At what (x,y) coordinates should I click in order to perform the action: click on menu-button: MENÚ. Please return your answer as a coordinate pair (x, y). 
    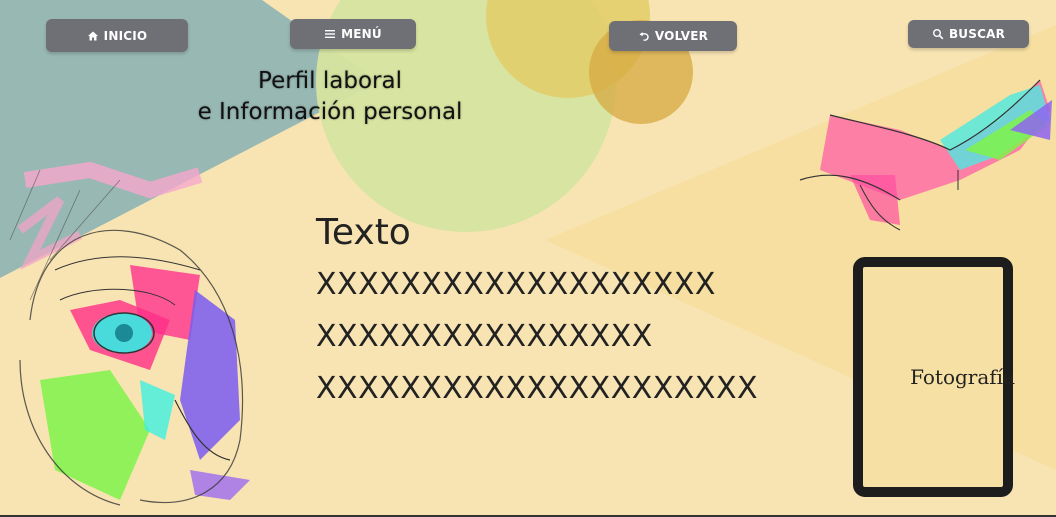
    Looking at the image, I should click on (353, 34).